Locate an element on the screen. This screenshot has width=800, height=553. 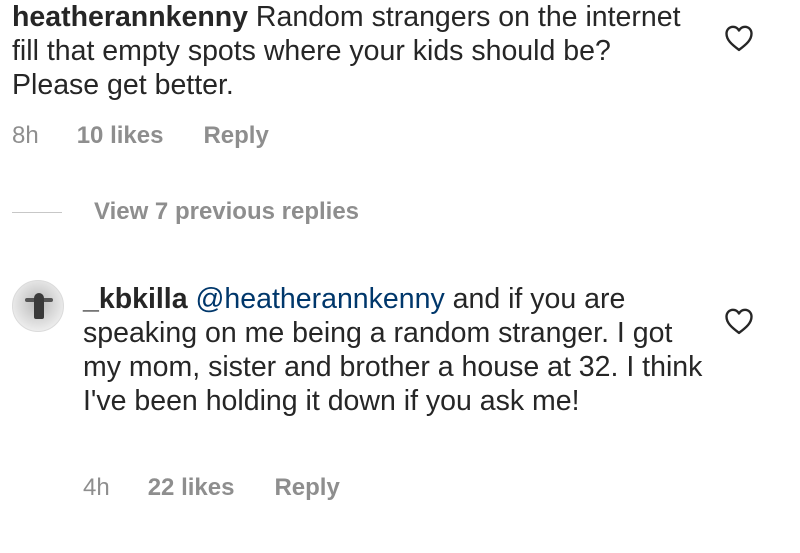
comment-username: _kbkilla is located at coordinates (135, 299).